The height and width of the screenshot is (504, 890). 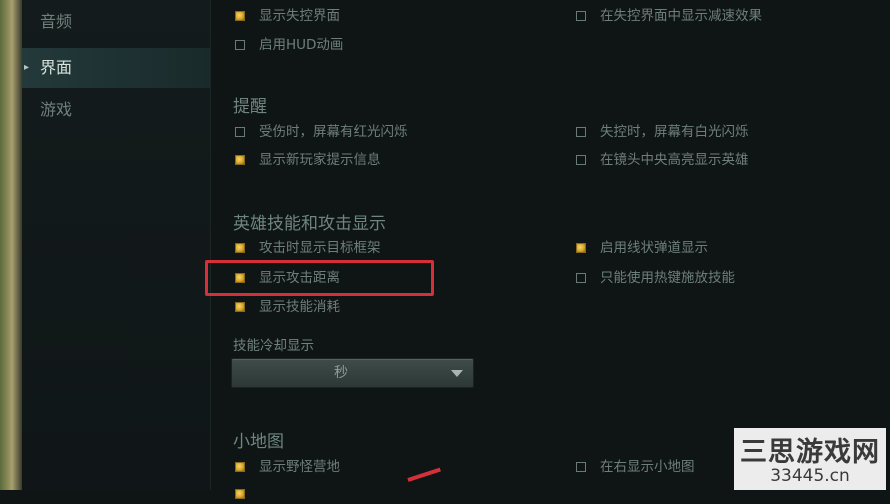 What do you see at coordinates (319, 278) in the screenshot?
I see `highlight-annotation-box` at bounding box center [319, 278].